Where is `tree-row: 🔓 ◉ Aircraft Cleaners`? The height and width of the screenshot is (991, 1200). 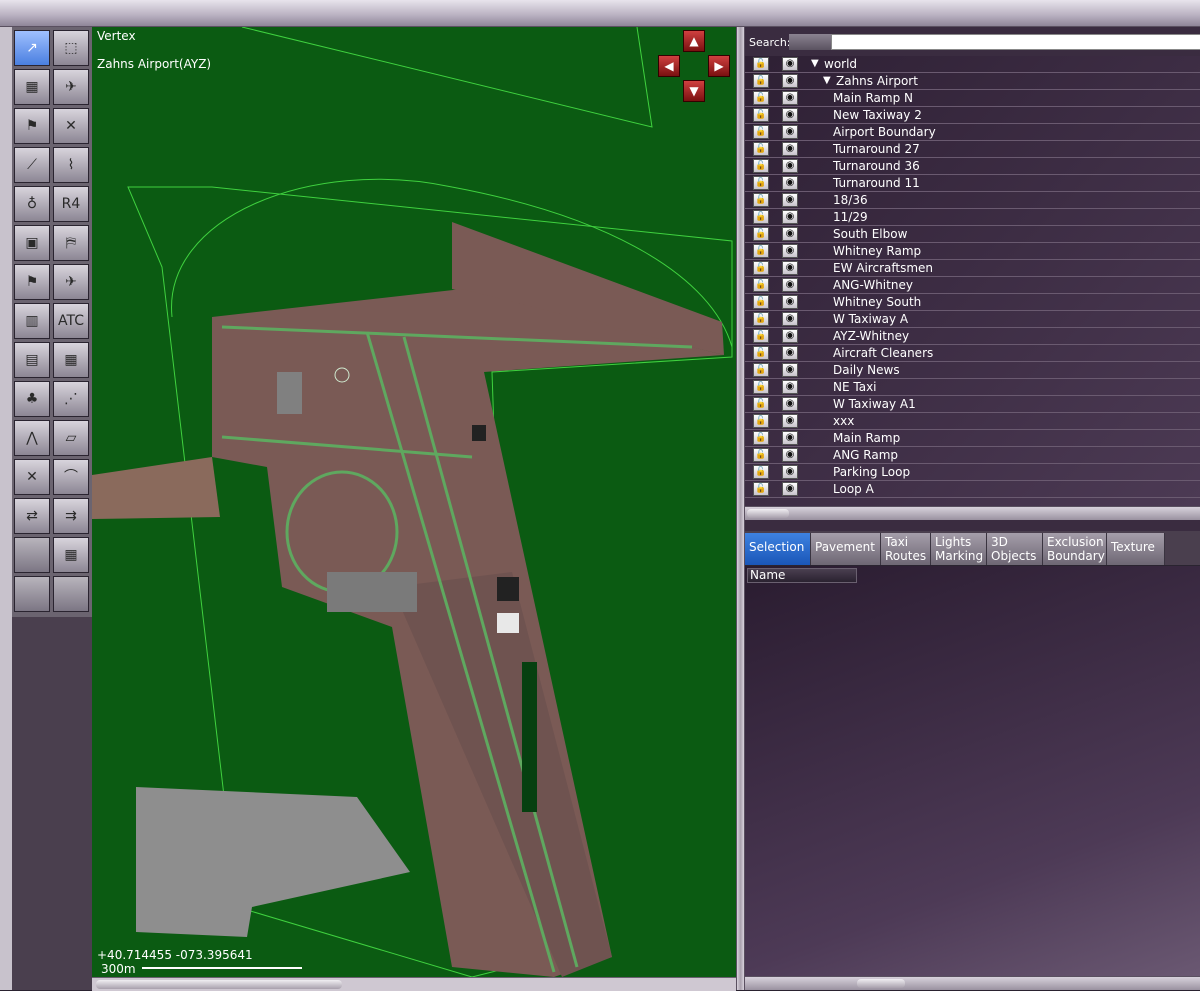
tree-row: 🔓 ◉ Aircraft Cleaners is located at coordinates (972, 353).